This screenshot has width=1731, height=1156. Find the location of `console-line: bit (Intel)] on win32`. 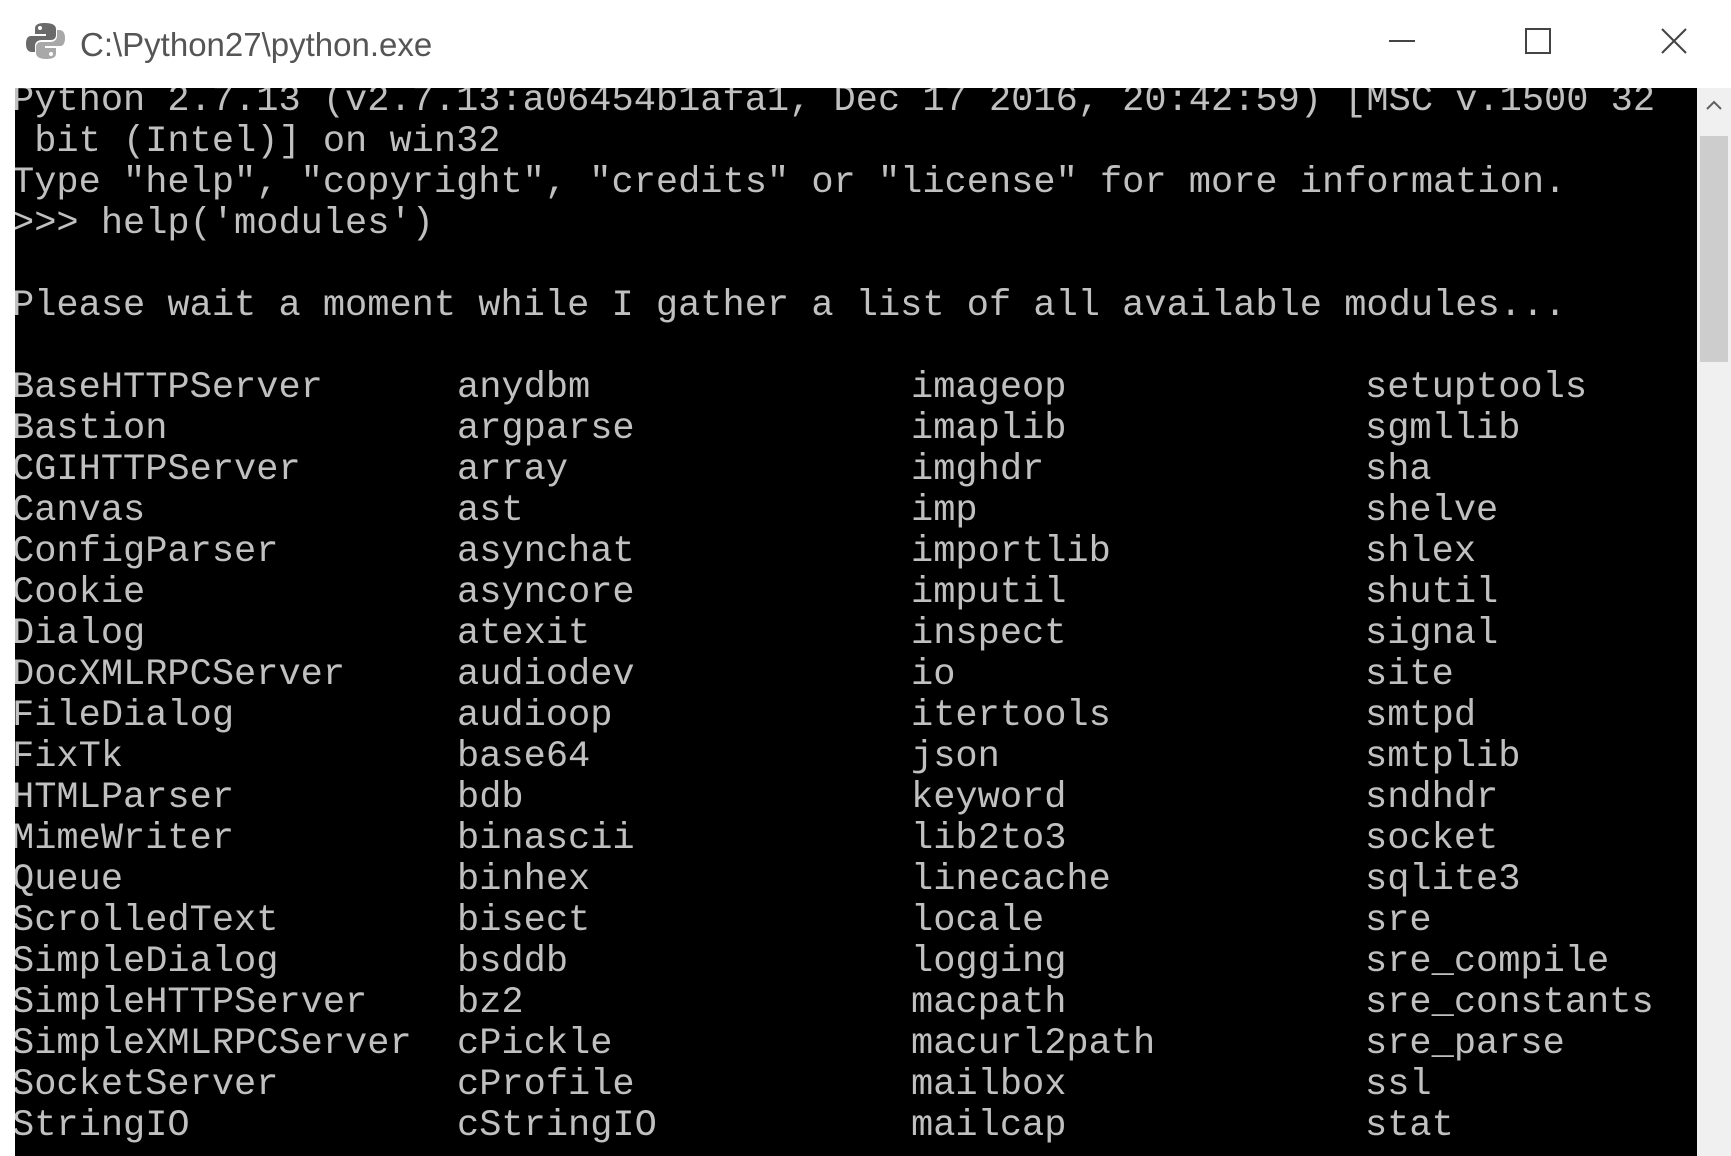

console-line: bit (Intel)] on win32 is located at coordinates (258, 142).